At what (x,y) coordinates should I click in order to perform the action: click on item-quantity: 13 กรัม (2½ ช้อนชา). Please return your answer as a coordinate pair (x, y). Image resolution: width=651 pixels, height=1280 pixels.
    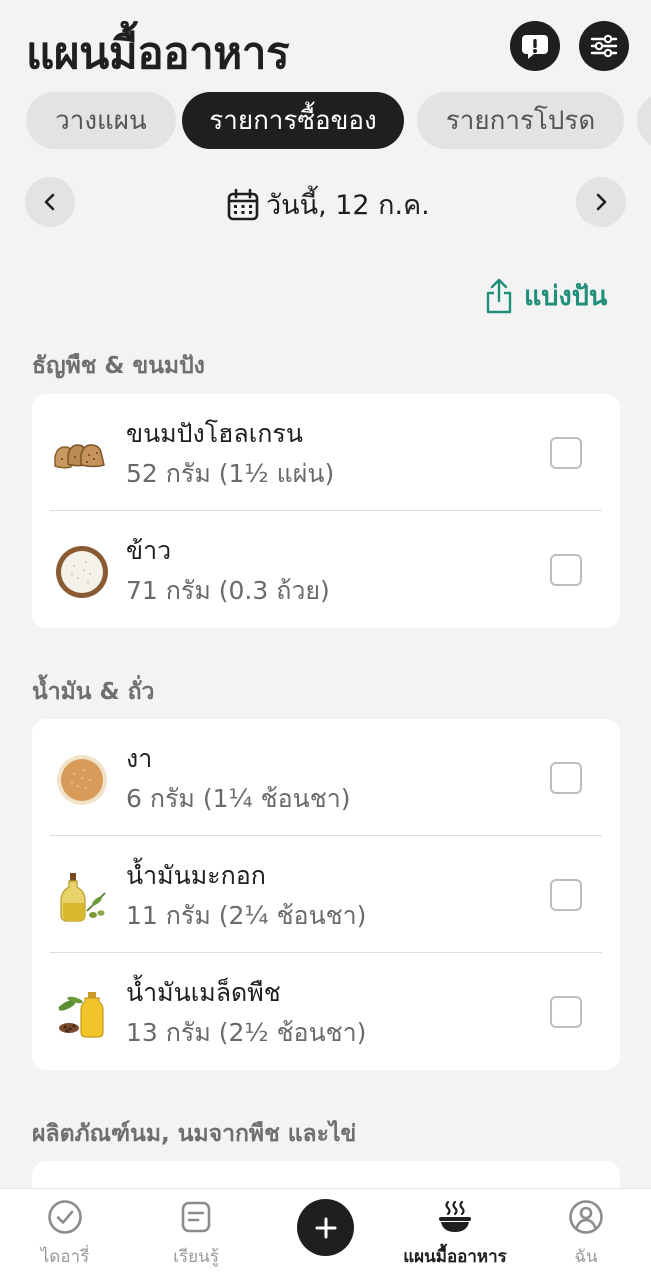
    Looking at the image, I should click on (246, 1032).